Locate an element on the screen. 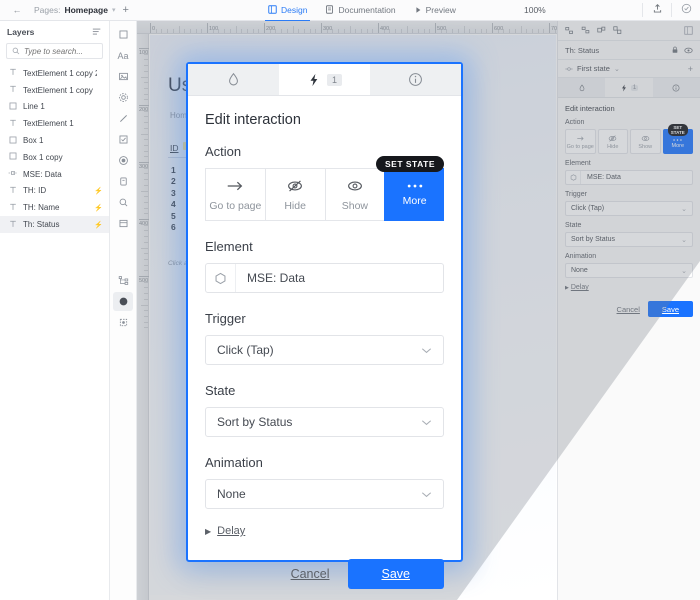 This screenshot has height=600, width=700. save-button: Save is located at coordinates (670, 309).